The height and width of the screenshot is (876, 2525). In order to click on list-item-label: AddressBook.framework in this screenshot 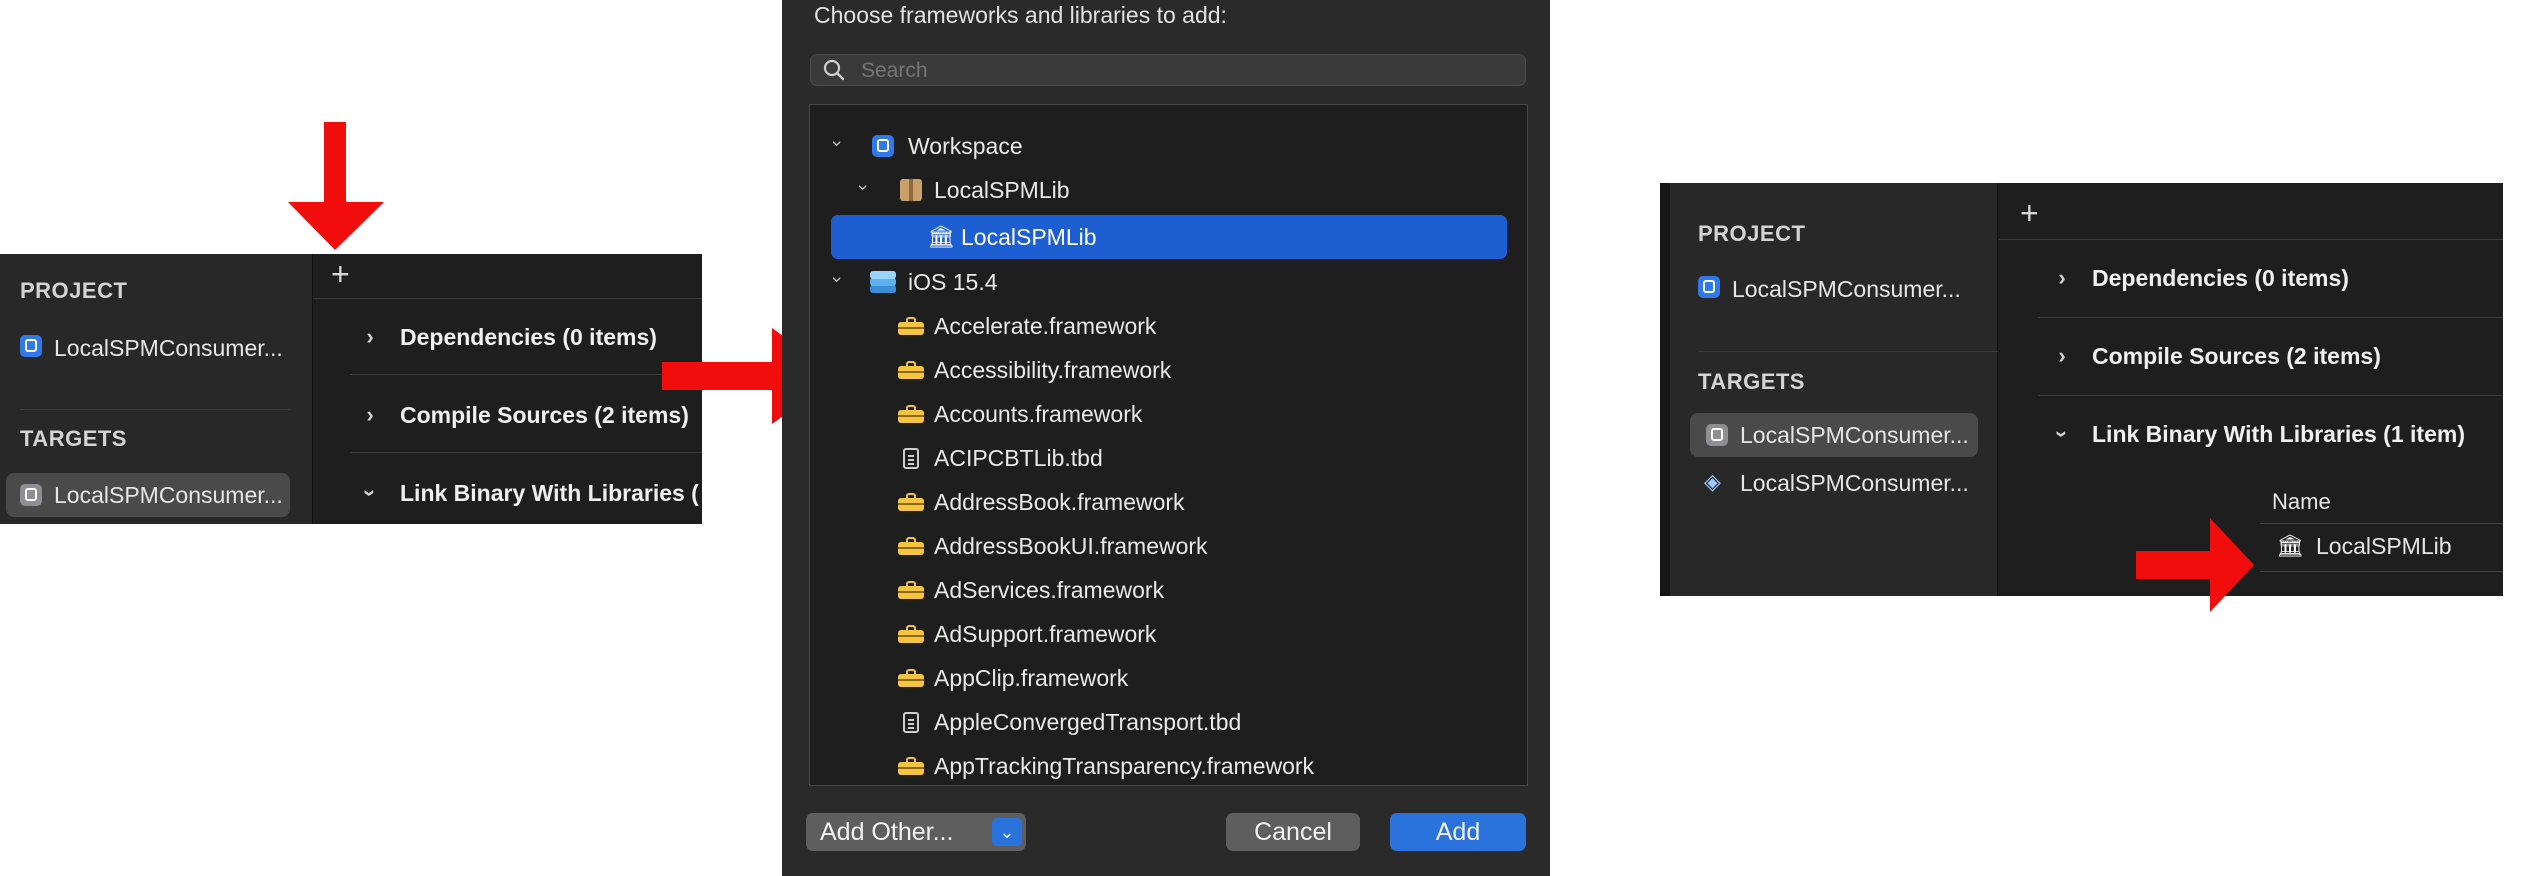, I will do `click(1059, 502)`.